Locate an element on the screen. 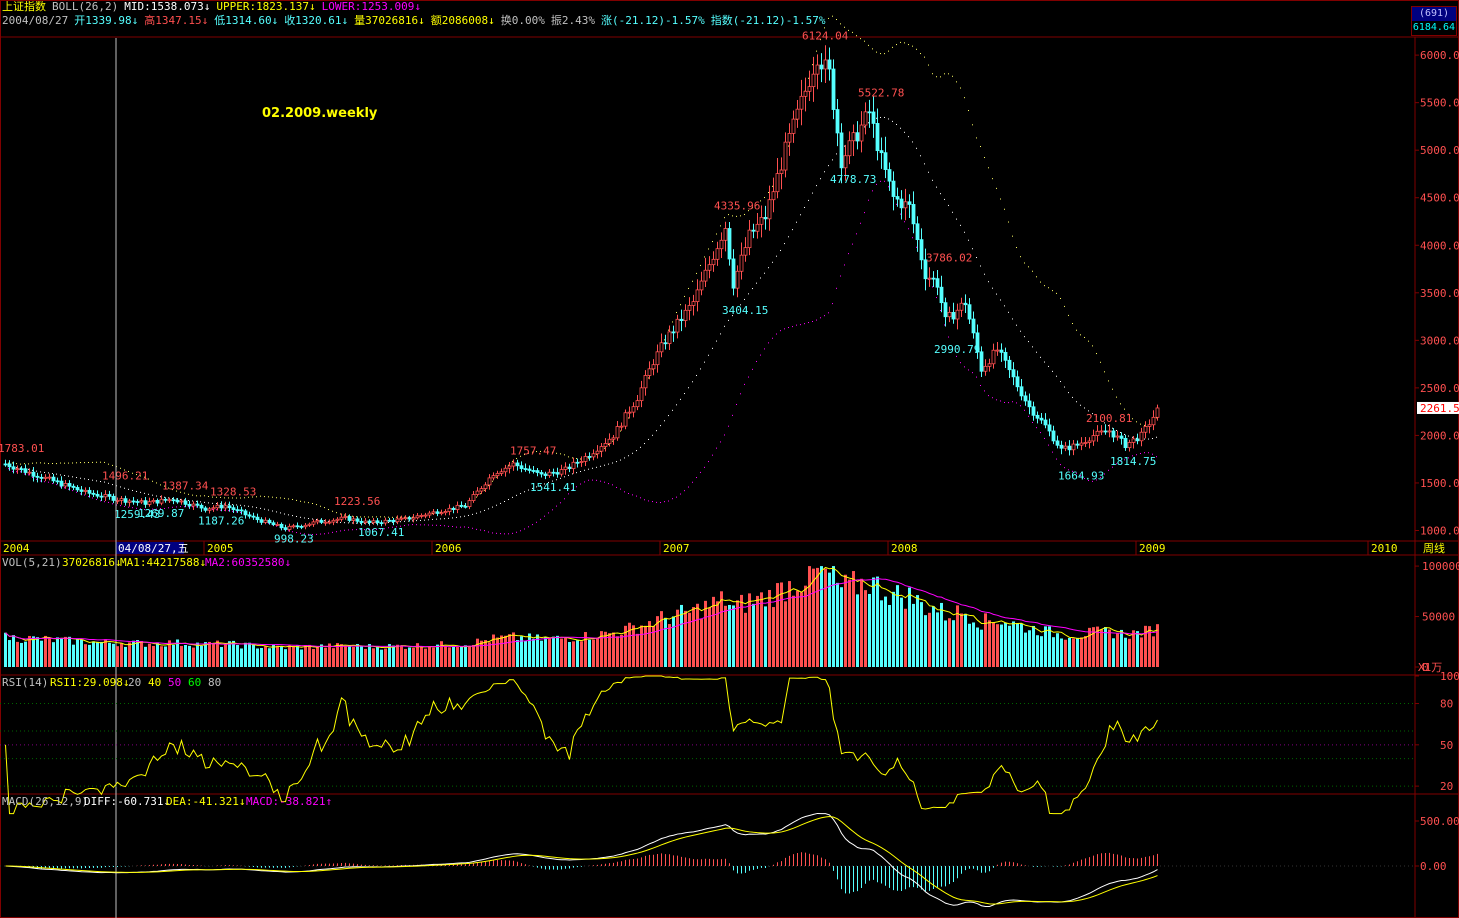  price-annotation: 3404.15 is located at coordinates (745, 310).